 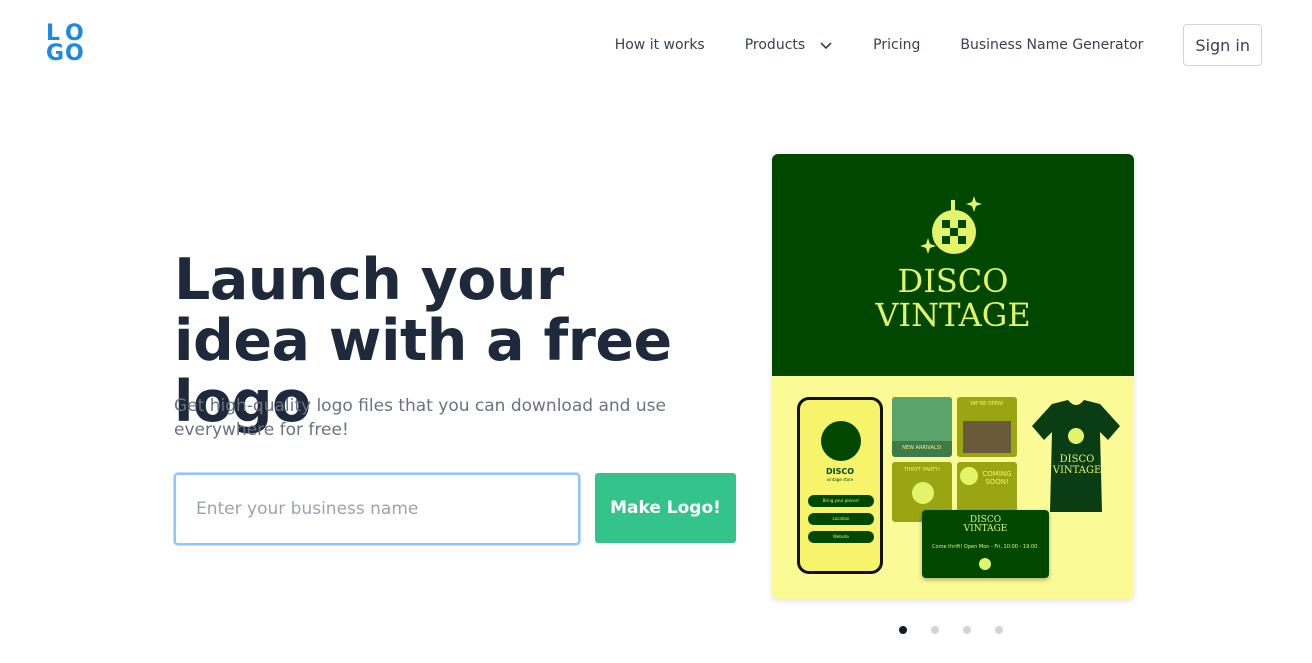 What do you see at coordinates (922, 427) in the screenshot?
I see `social-tile: NEW ARRIVALS!` at bounding box center [922, 427].